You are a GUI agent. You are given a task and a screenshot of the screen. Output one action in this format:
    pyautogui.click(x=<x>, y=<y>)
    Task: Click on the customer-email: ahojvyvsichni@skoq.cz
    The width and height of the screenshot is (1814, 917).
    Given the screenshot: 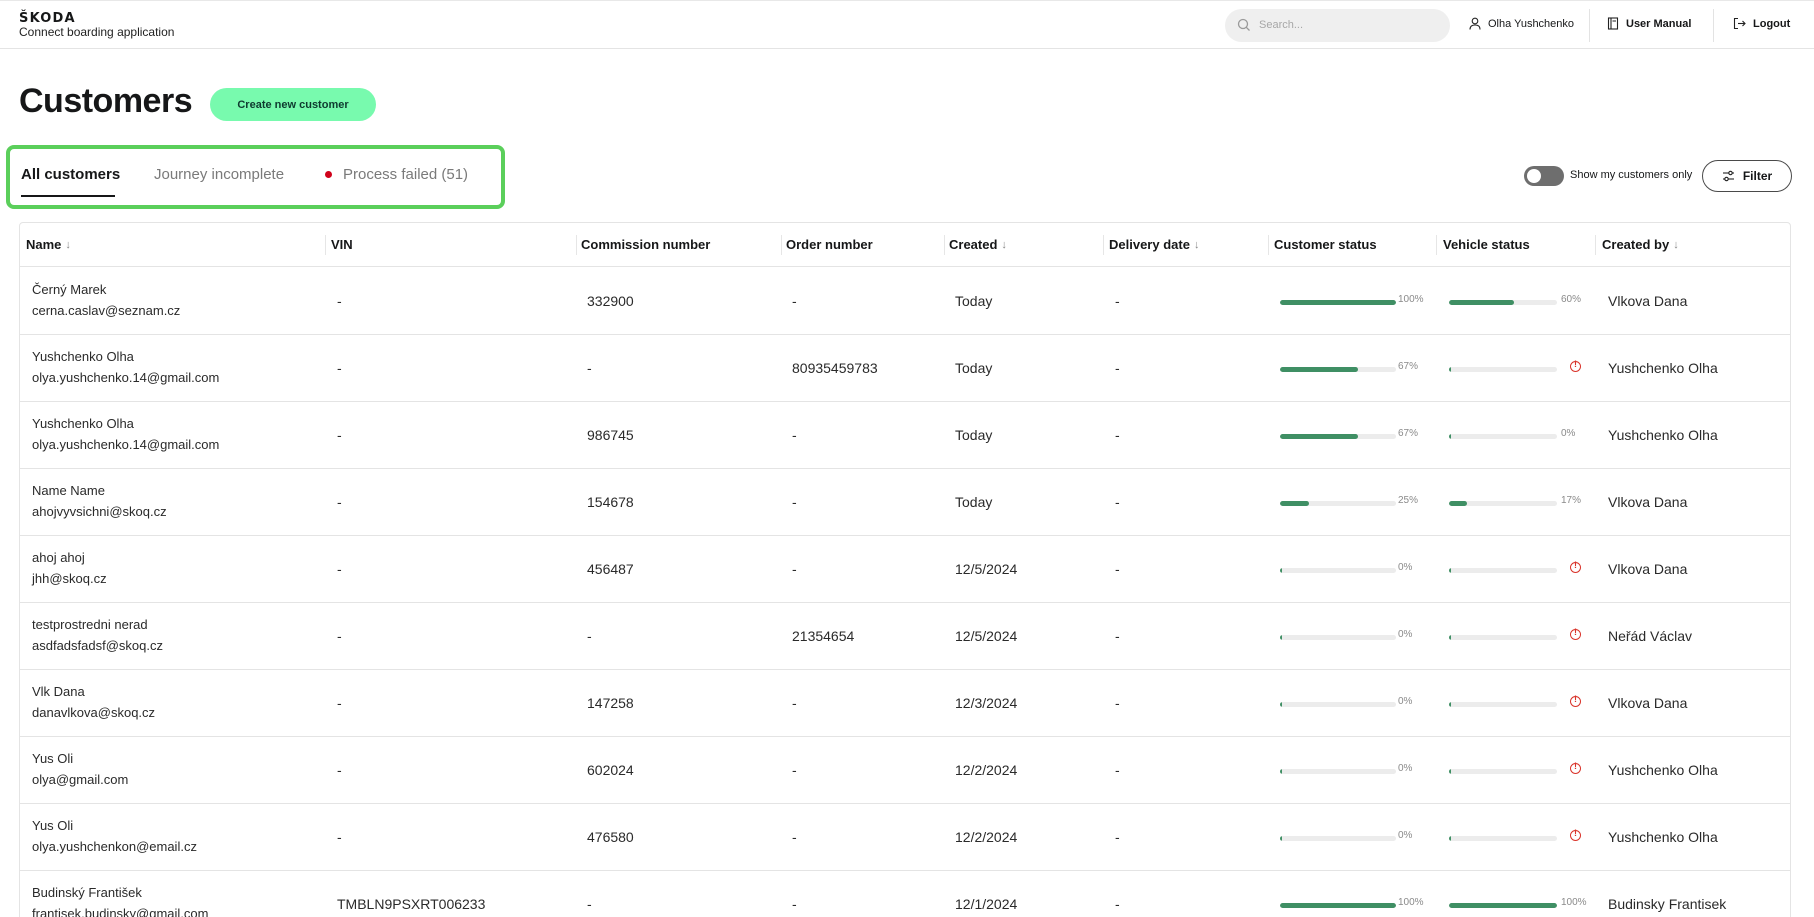 What is the action you would take?
    pyautogui.click(x=99, y=511)
    